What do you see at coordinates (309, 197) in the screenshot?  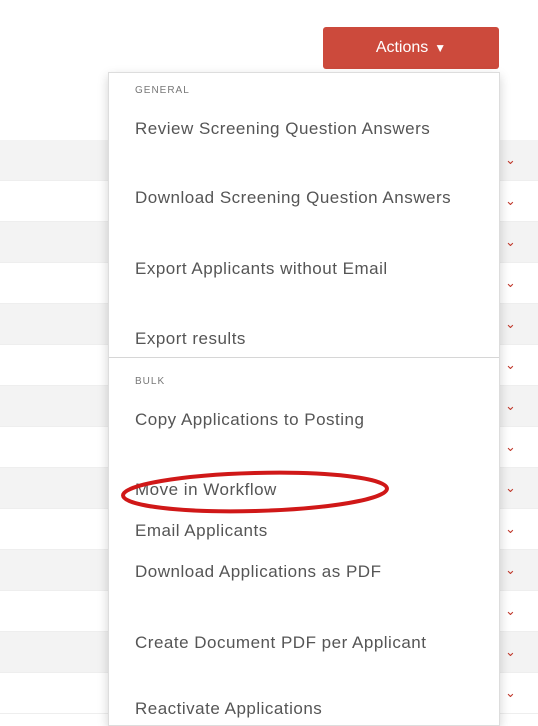 I see `menu-item-download-screening-answers: Download Screening Question Answers` at bounding box center [309, 197].